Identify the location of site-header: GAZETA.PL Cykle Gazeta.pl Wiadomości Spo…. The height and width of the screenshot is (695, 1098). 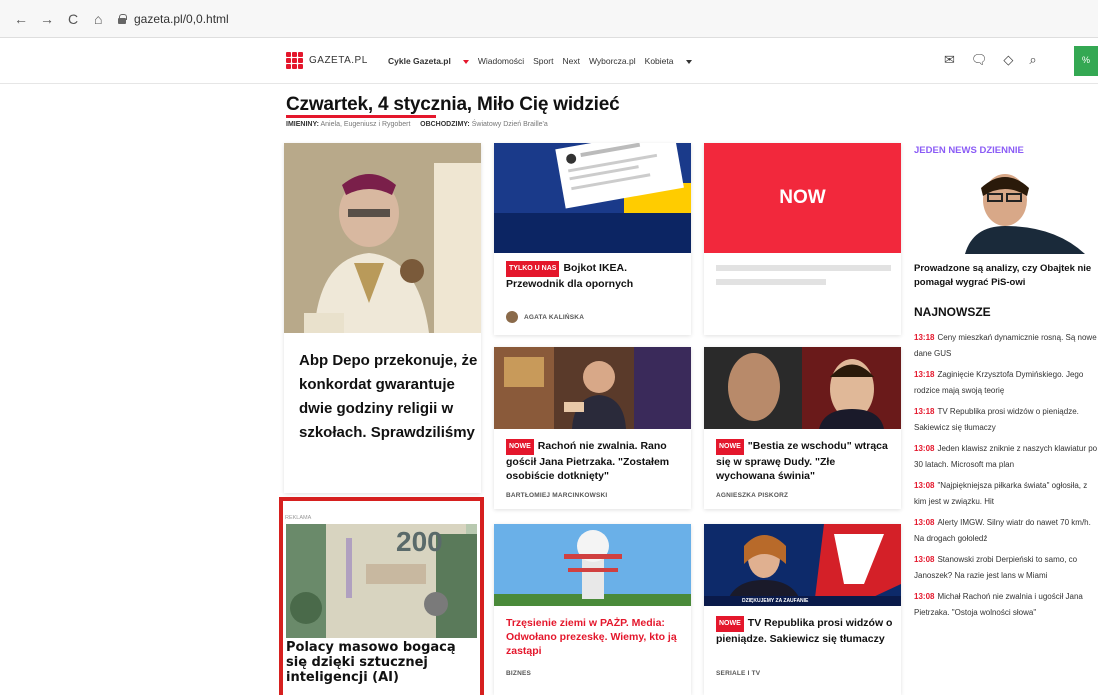
(549, 61).